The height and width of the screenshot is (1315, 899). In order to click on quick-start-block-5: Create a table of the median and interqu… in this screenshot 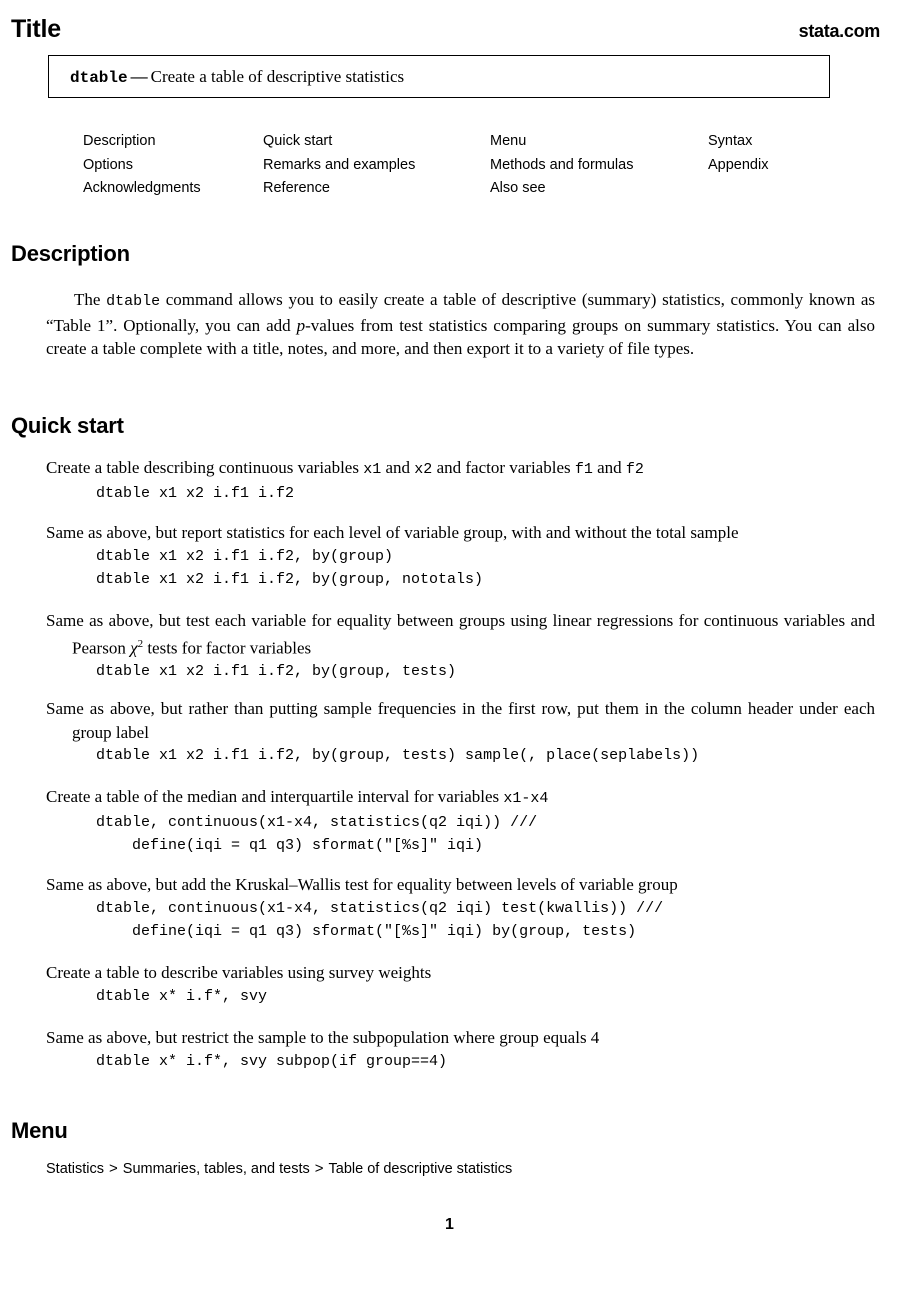, I will do `click(460, 821)`.